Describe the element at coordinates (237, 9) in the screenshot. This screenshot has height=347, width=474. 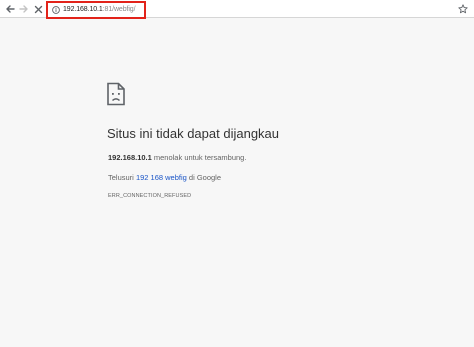
I see `browser-toolbar: 192.168.10.1:81/webfig/` at that location.